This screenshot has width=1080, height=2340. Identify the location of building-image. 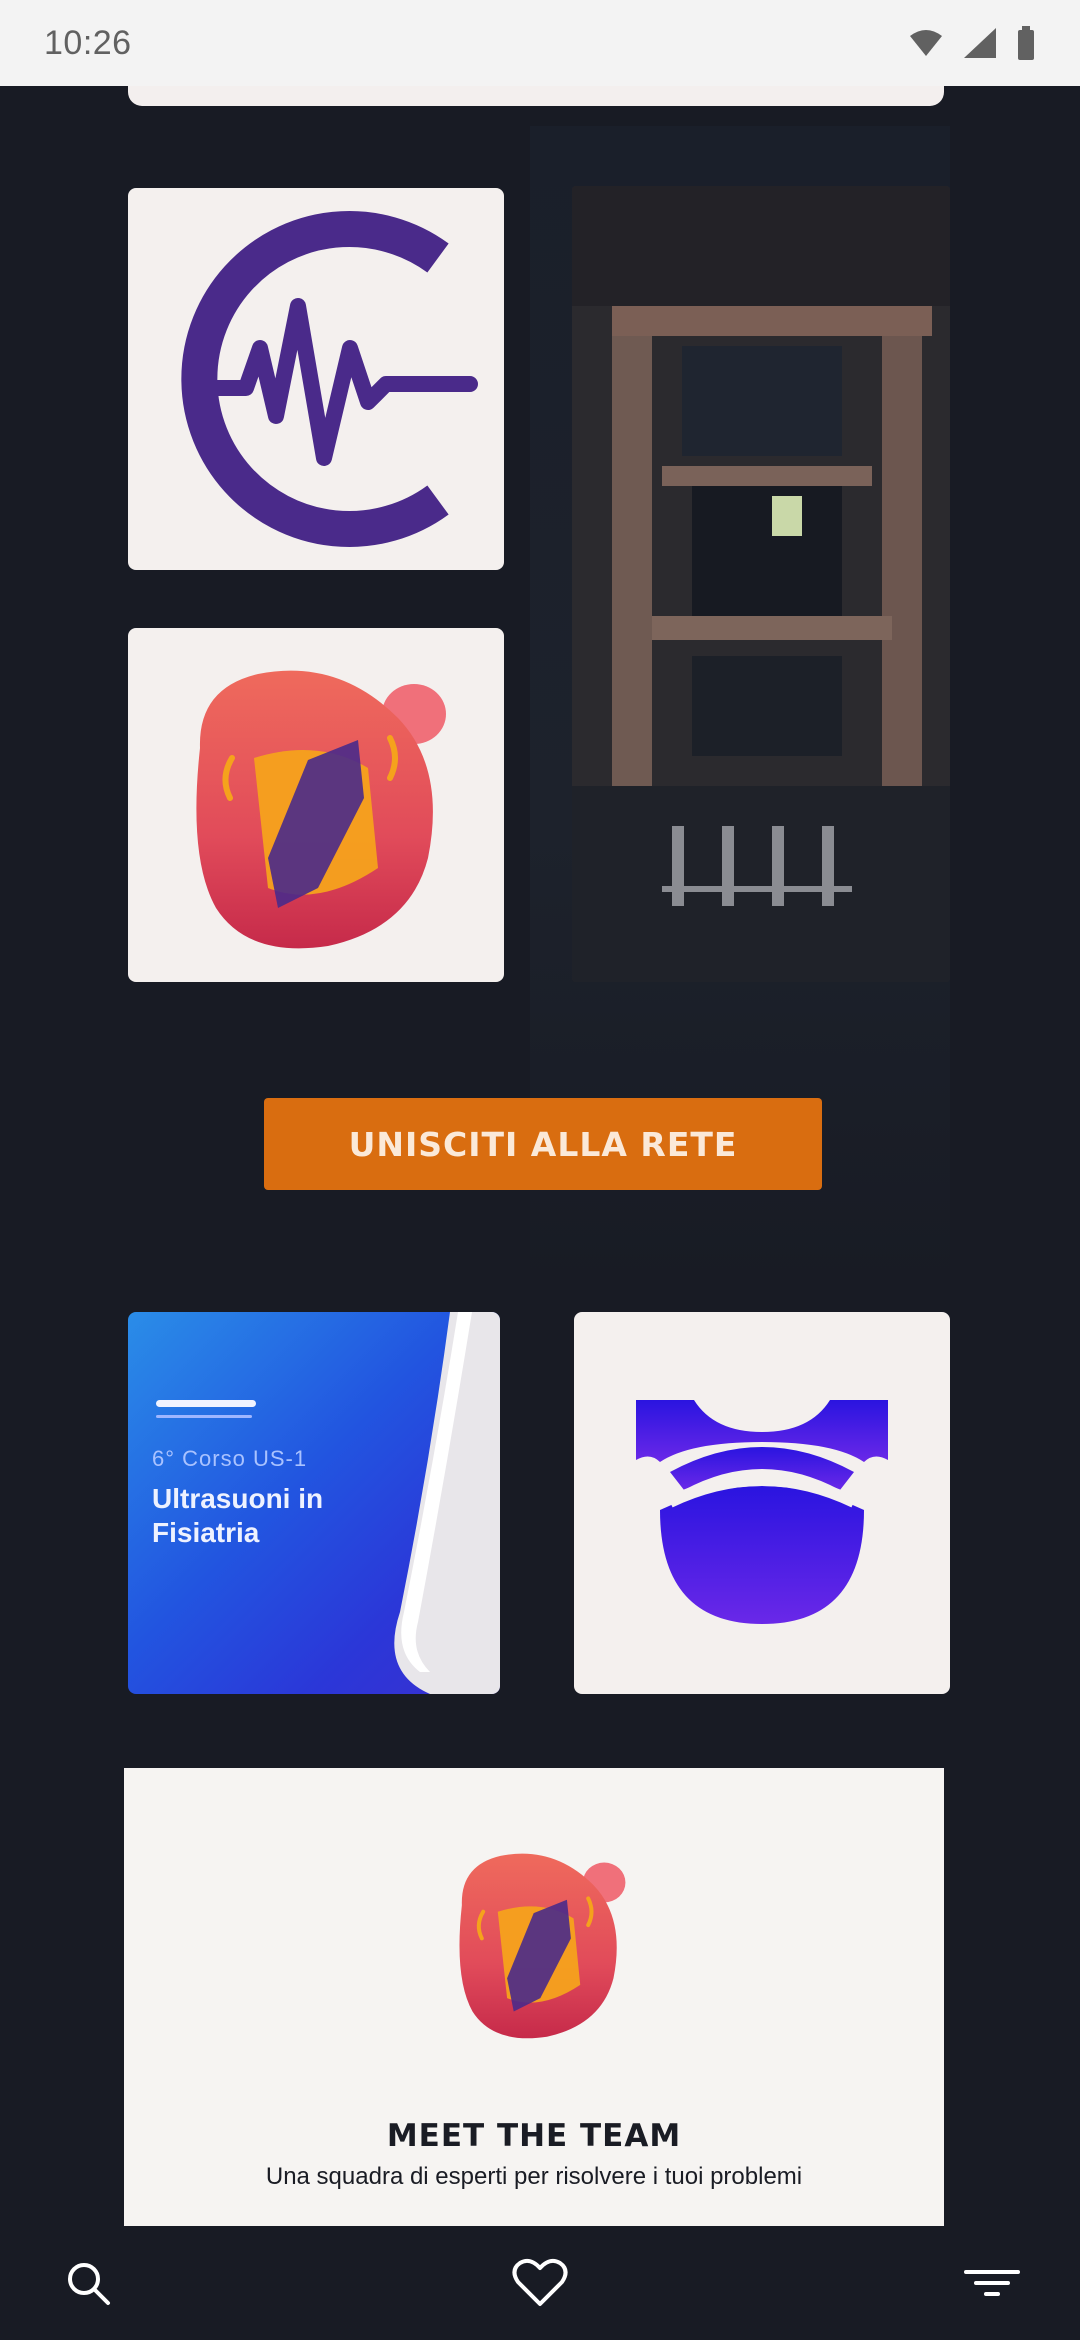
(761, 584).